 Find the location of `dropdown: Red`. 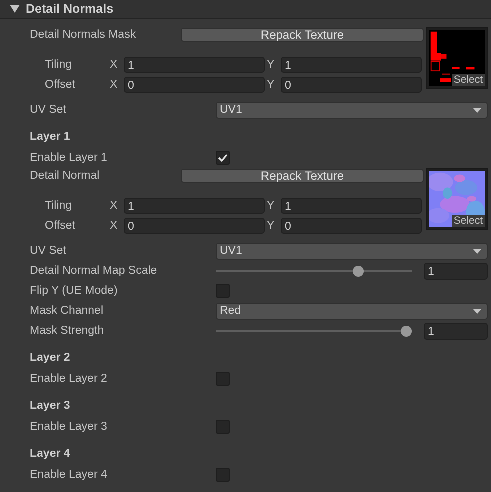

dropdown: Red is located at coordinates (352, 311).